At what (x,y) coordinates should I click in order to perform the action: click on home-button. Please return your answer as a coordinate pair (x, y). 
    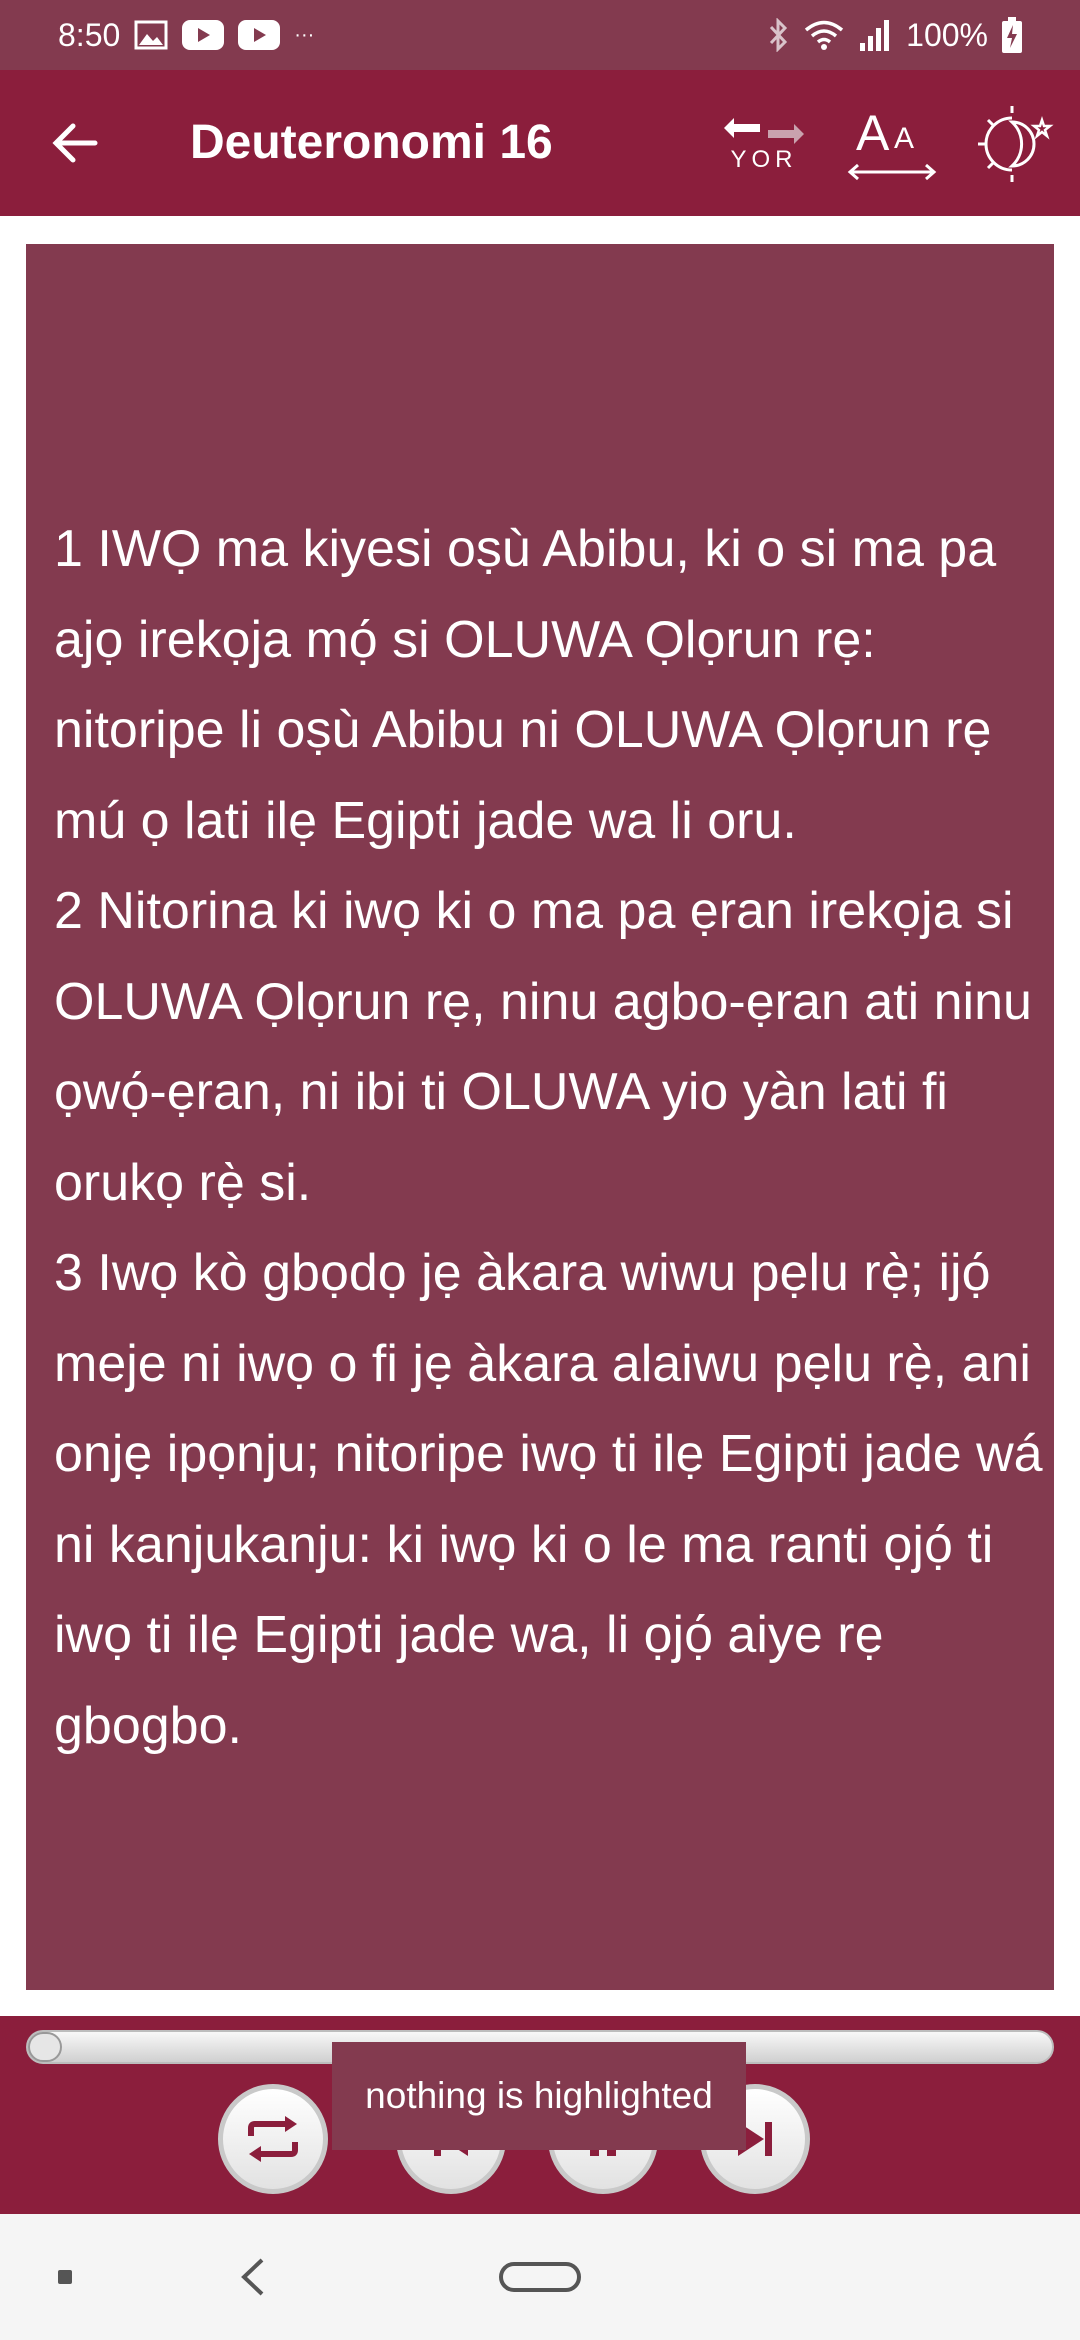
    Looking at the image, I should click on (540, 2277).